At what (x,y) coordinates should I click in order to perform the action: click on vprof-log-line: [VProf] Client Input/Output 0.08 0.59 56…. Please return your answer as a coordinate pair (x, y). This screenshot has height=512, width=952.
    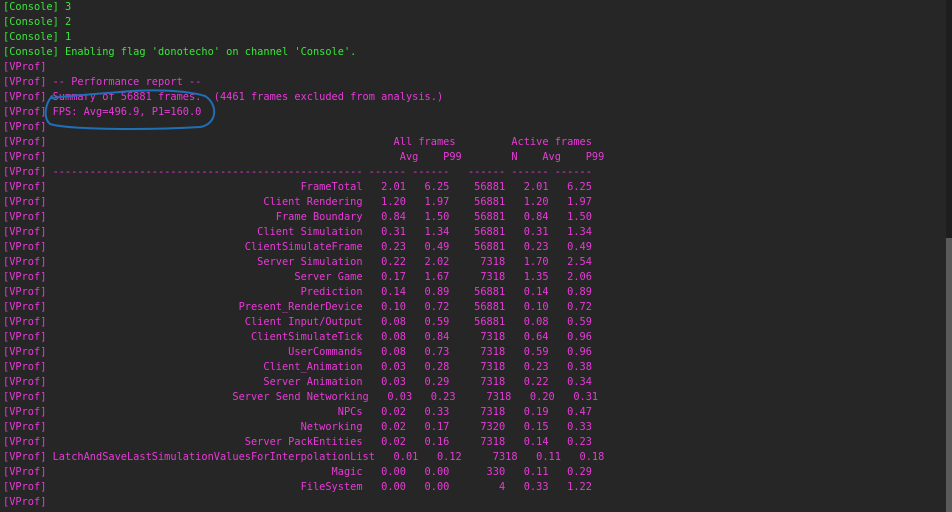
    Looking at the image, I should click on (297, 322).